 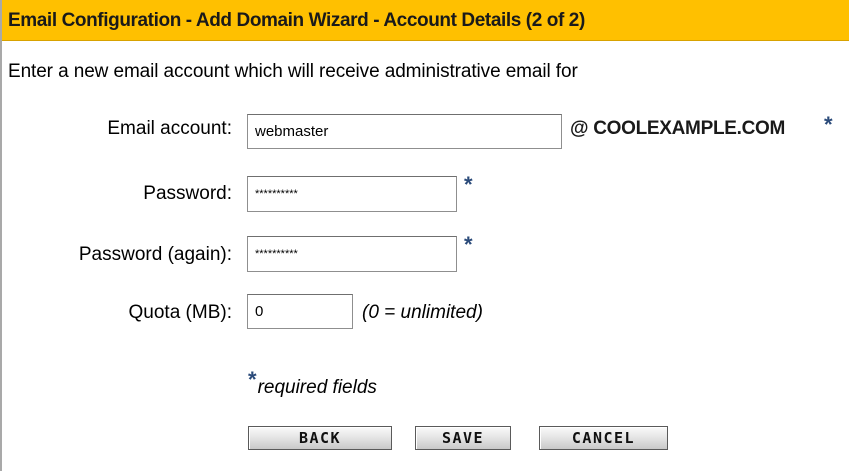 I want to click on required-fields-note: *required fields, so click(x=312, y=384).